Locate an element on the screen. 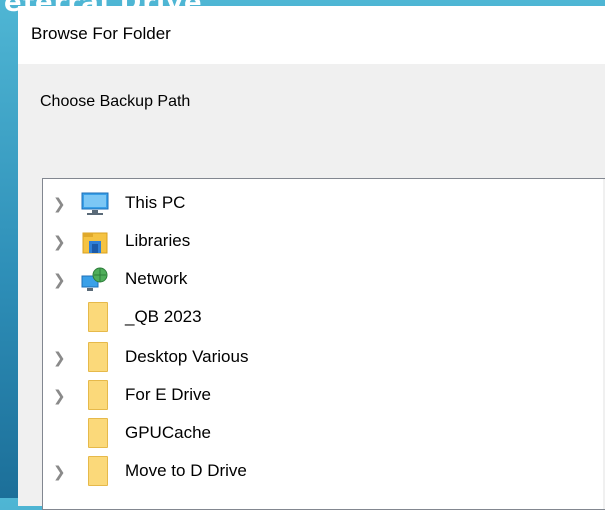 The height and width of the screenshot is (510, 605). tree-item-label: Desktop Various is located at coordinates (187, 356).